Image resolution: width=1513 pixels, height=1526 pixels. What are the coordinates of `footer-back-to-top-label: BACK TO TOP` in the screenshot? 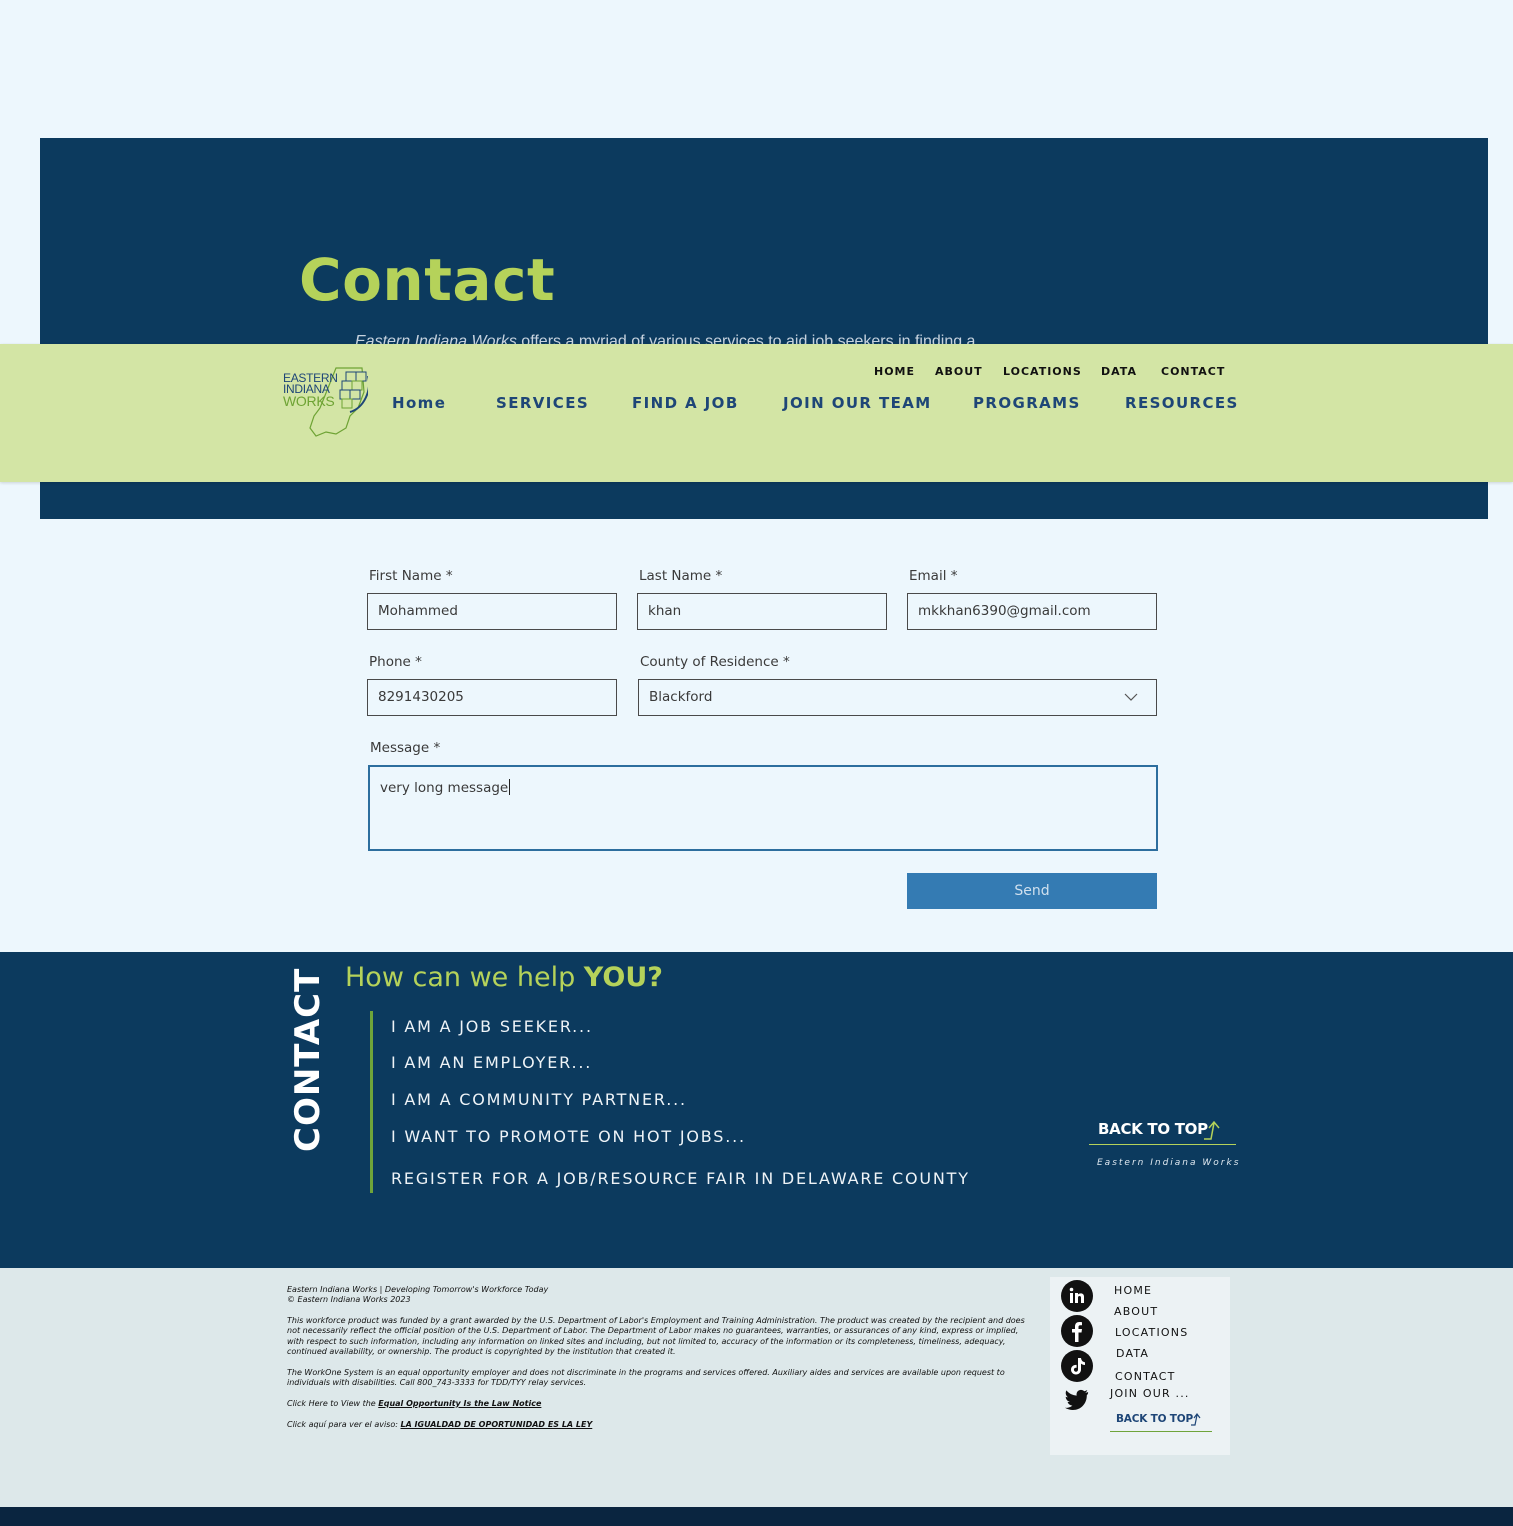 It's located at (1154, 1419).